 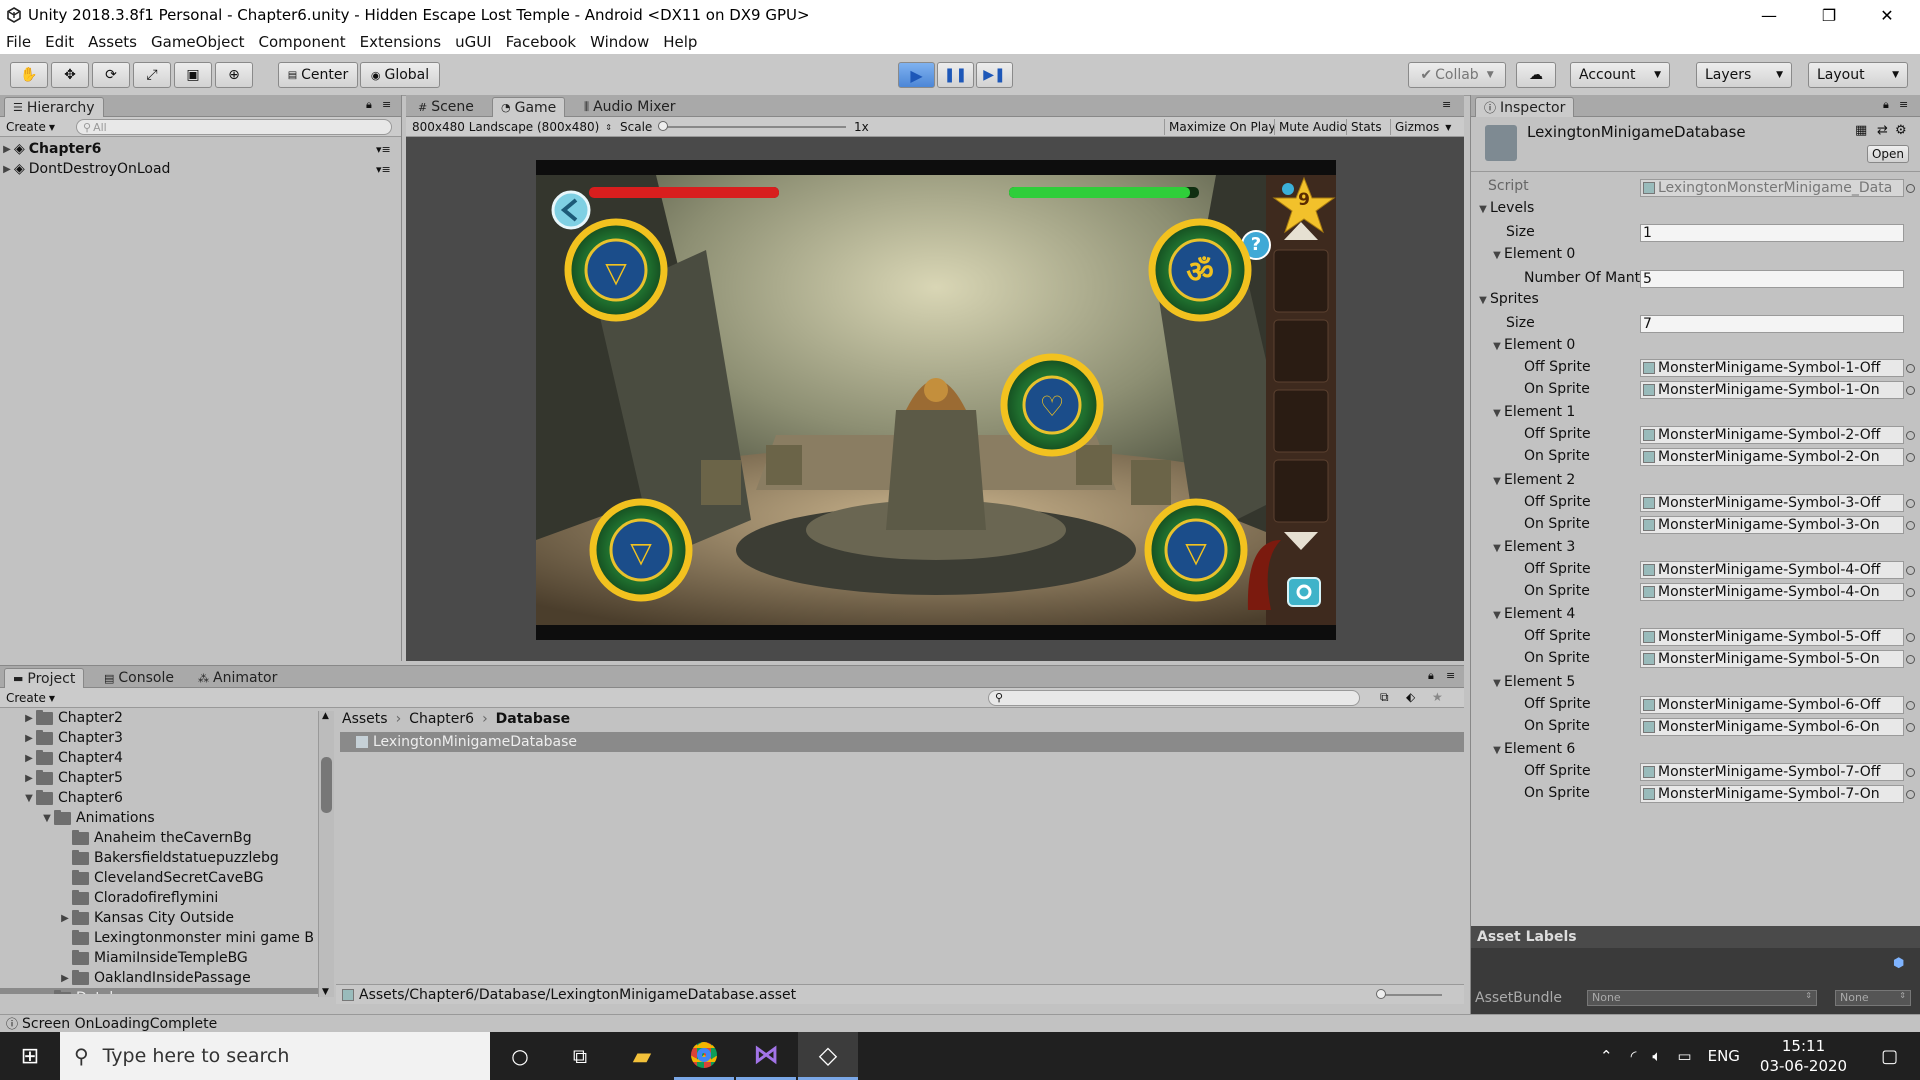 What do you see at coordinates (159, 778) in the screenshot?
I see `folder-tree-item: ▶ Chapter5` at bounding box center [159, 778].